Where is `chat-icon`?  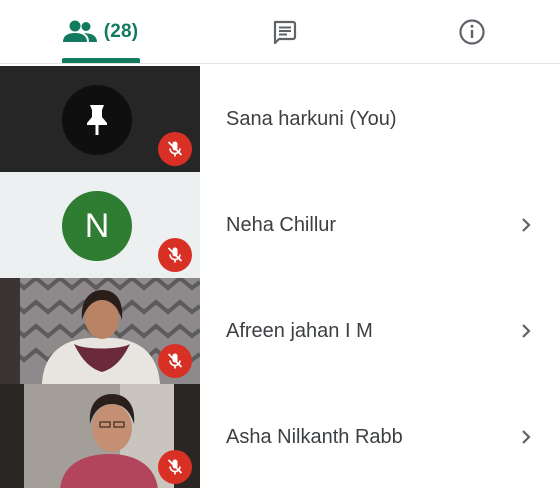
chat-icon is located at coordinates (285, 32).